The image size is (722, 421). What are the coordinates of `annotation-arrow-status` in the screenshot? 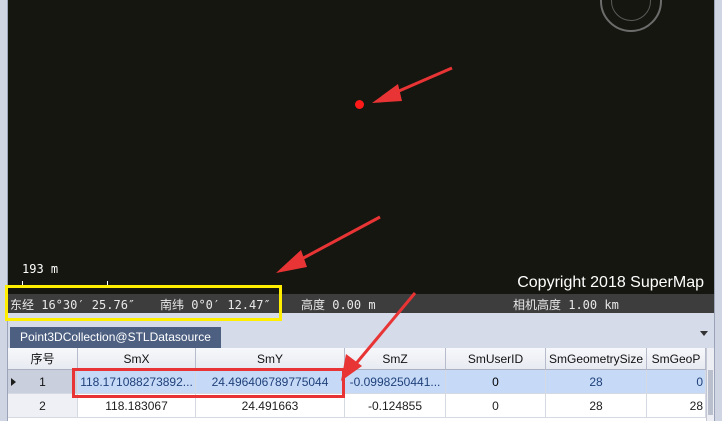 It's located at (328, 244).